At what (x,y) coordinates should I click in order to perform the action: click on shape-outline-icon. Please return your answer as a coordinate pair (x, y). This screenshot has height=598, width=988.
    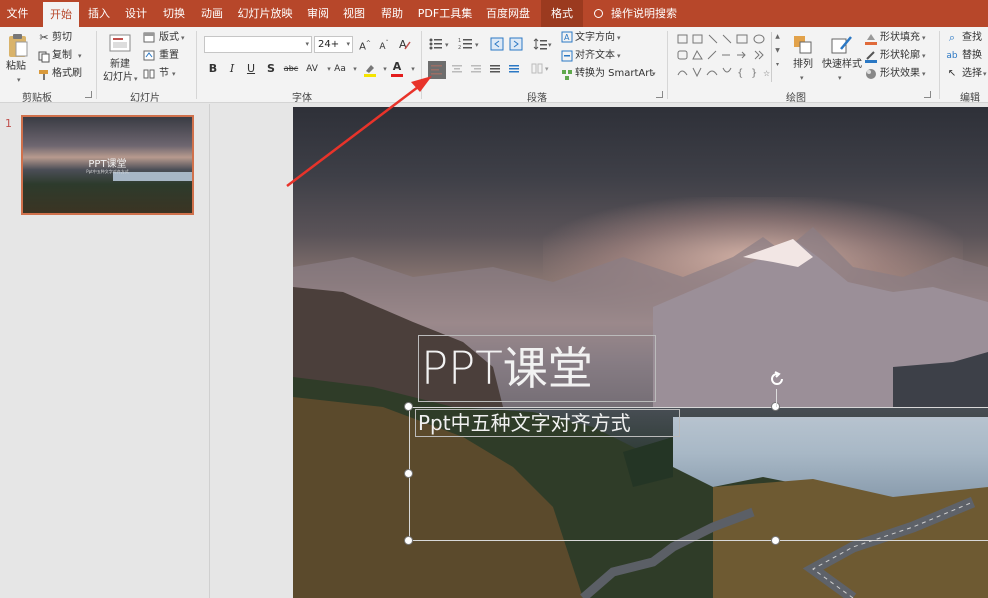
    Looking at the image, I should click on (871, 57).